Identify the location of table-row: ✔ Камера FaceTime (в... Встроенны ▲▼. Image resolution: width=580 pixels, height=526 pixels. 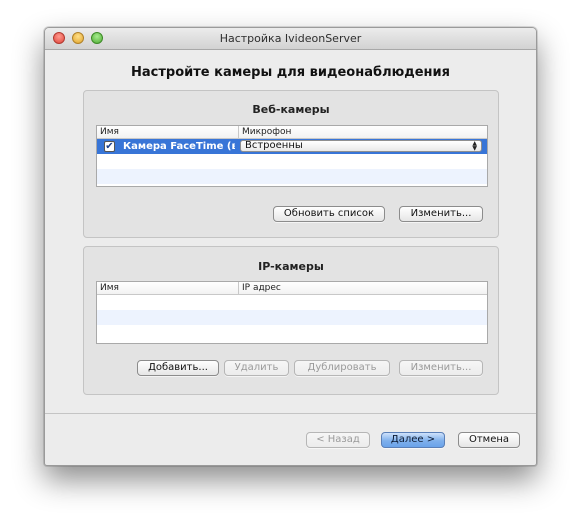
(292, 146).